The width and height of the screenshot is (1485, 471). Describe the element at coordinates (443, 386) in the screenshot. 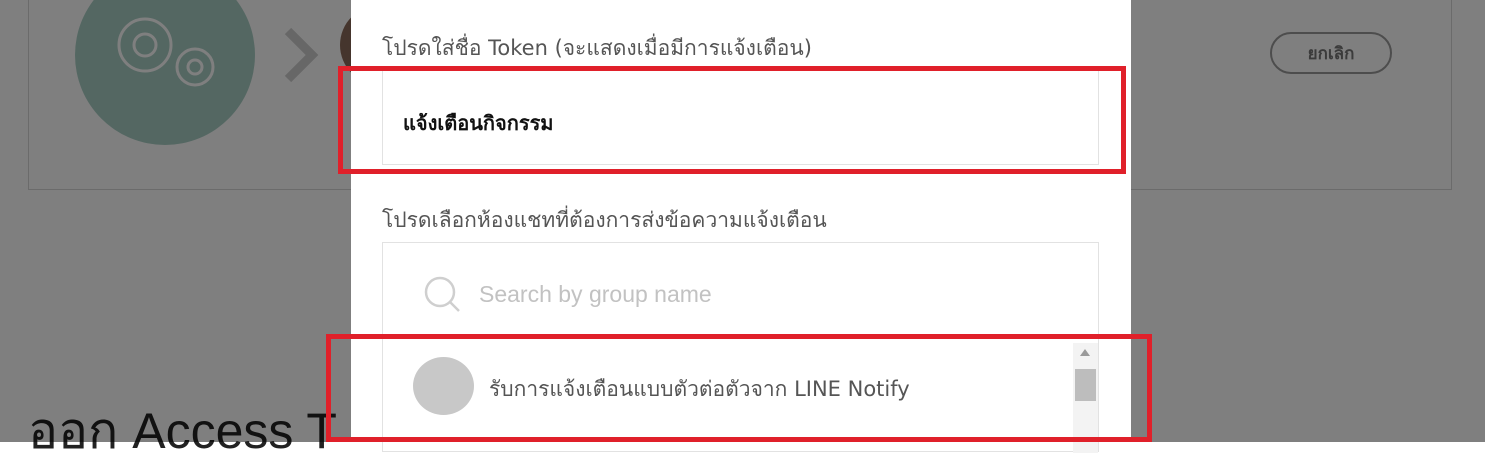

I see `avatar` at that location.